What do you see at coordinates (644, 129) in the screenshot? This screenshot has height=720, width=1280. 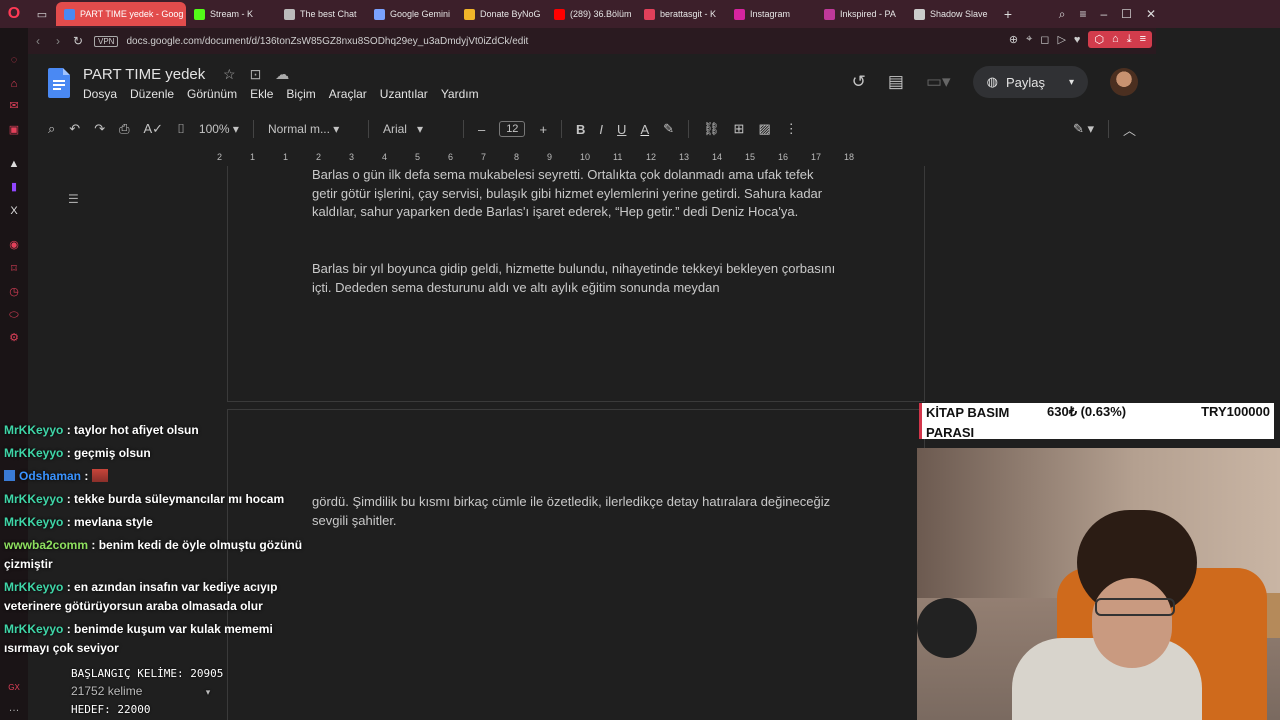 I see `text-color-icon: A` at bounding box center [644, 129].